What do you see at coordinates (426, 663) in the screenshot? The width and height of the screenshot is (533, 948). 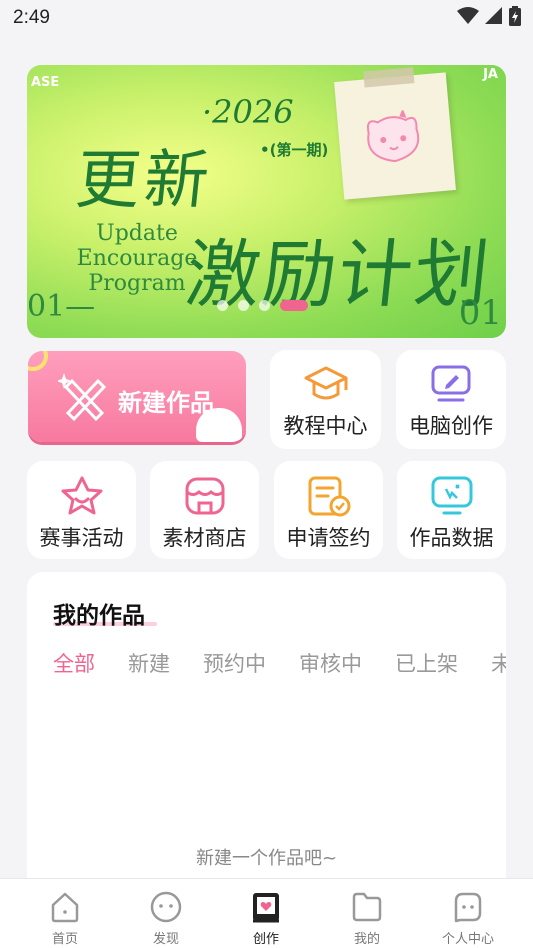 I see `tab-published: 已上架` at bounding box center [426, 663].